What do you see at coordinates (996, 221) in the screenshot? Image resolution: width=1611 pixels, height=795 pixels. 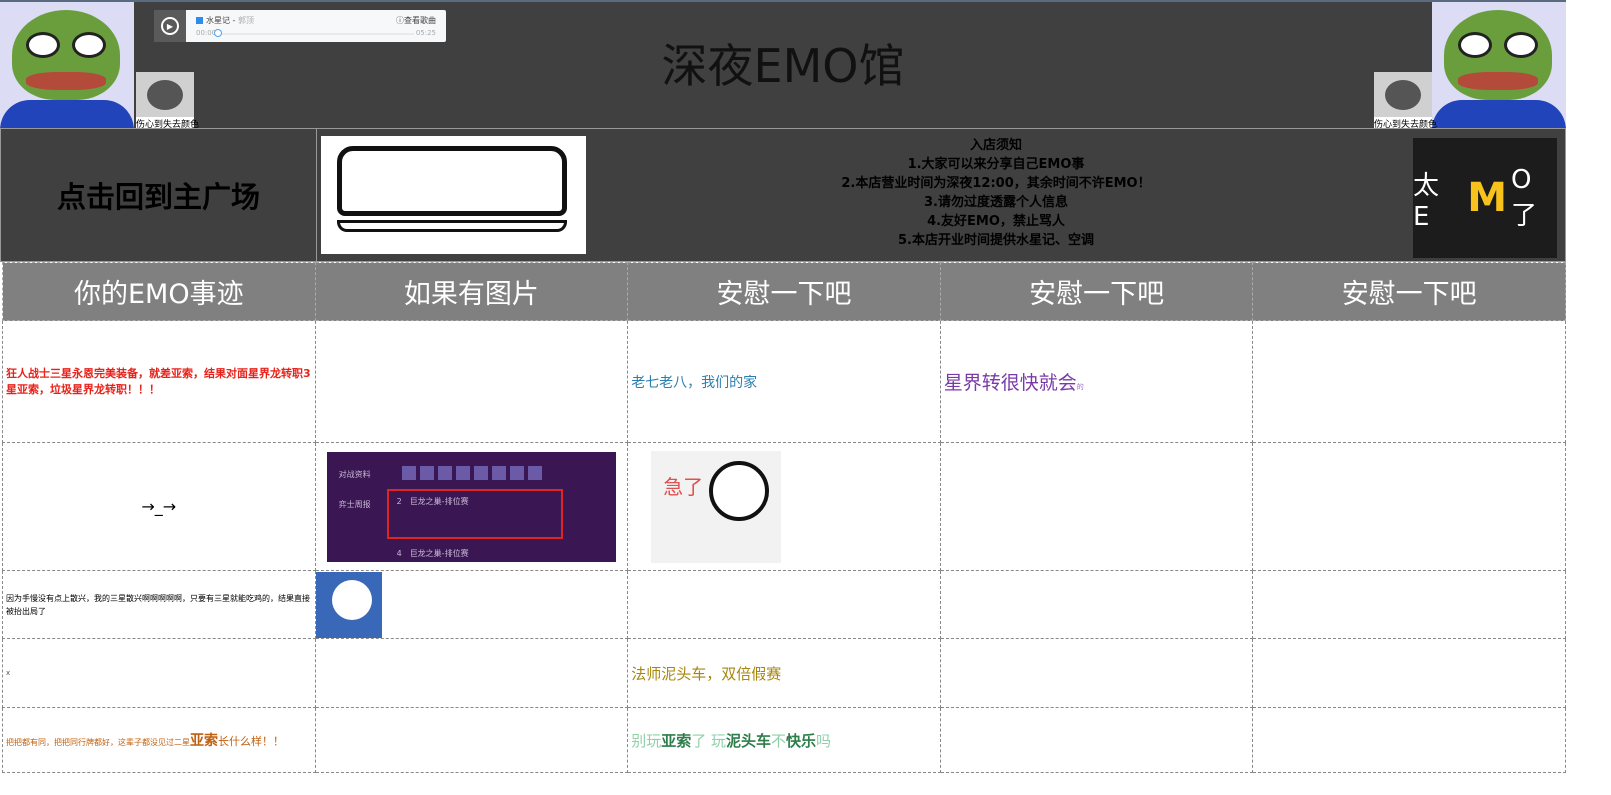 I see `notice-rule: 4.友好EMO，禁止骂人` at bounding box center [996, 221].